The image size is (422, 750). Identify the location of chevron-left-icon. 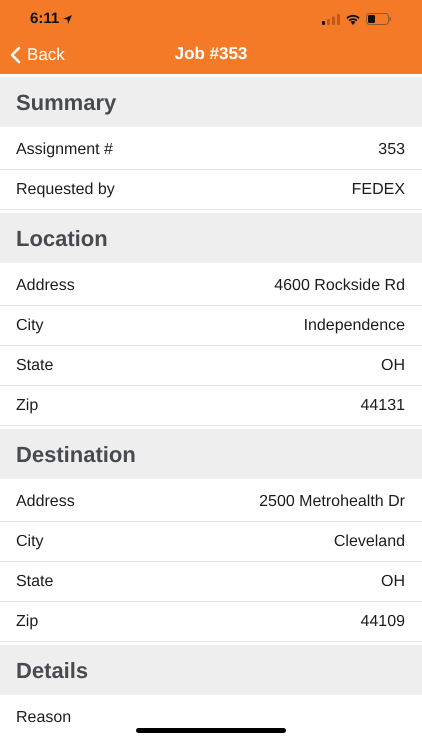
(15, 55).